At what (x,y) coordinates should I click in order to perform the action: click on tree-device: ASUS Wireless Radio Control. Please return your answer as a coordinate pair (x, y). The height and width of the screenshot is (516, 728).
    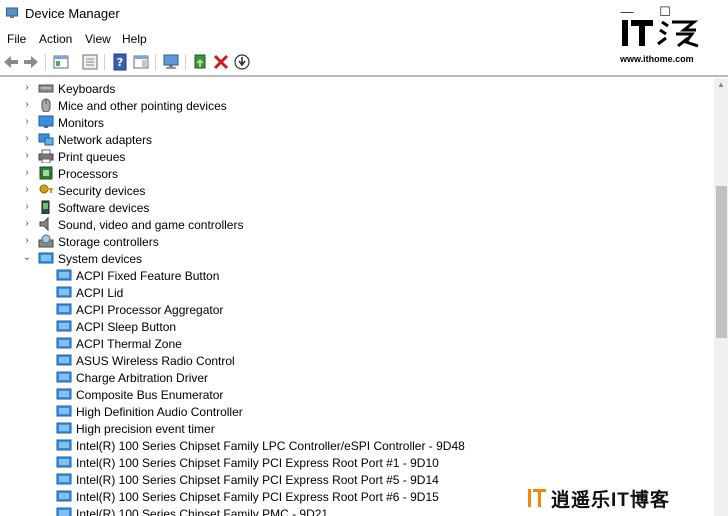
    Looking at the image, I should click on (357, 360).